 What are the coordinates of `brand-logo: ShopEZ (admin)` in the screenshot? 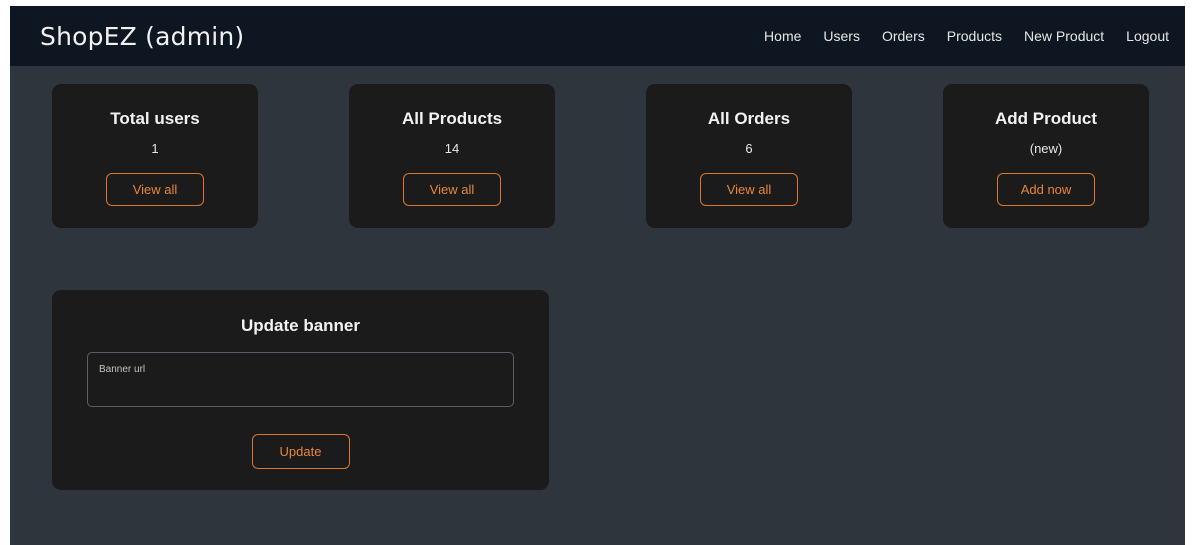 It's located at (142, 36).